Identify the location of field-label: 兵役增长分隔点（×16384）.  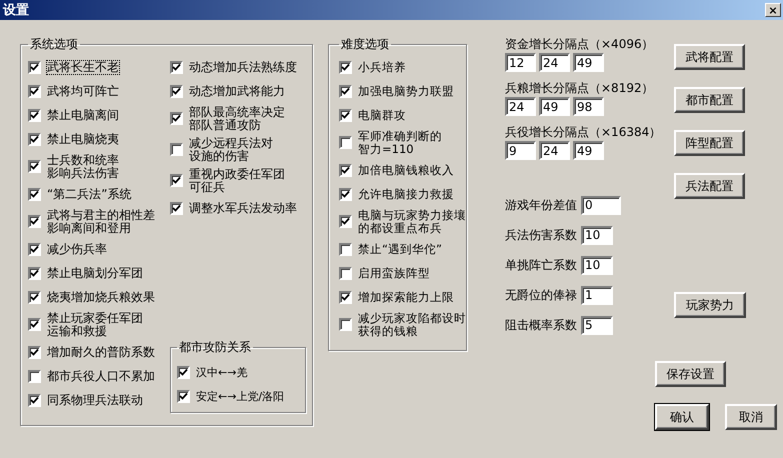
(580, 132).